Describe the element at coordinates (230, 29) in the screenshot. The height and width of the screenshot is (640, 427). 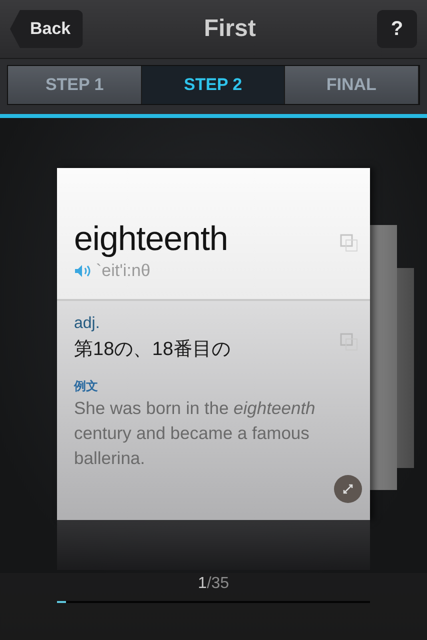
I see `screen-title: First` at that location.